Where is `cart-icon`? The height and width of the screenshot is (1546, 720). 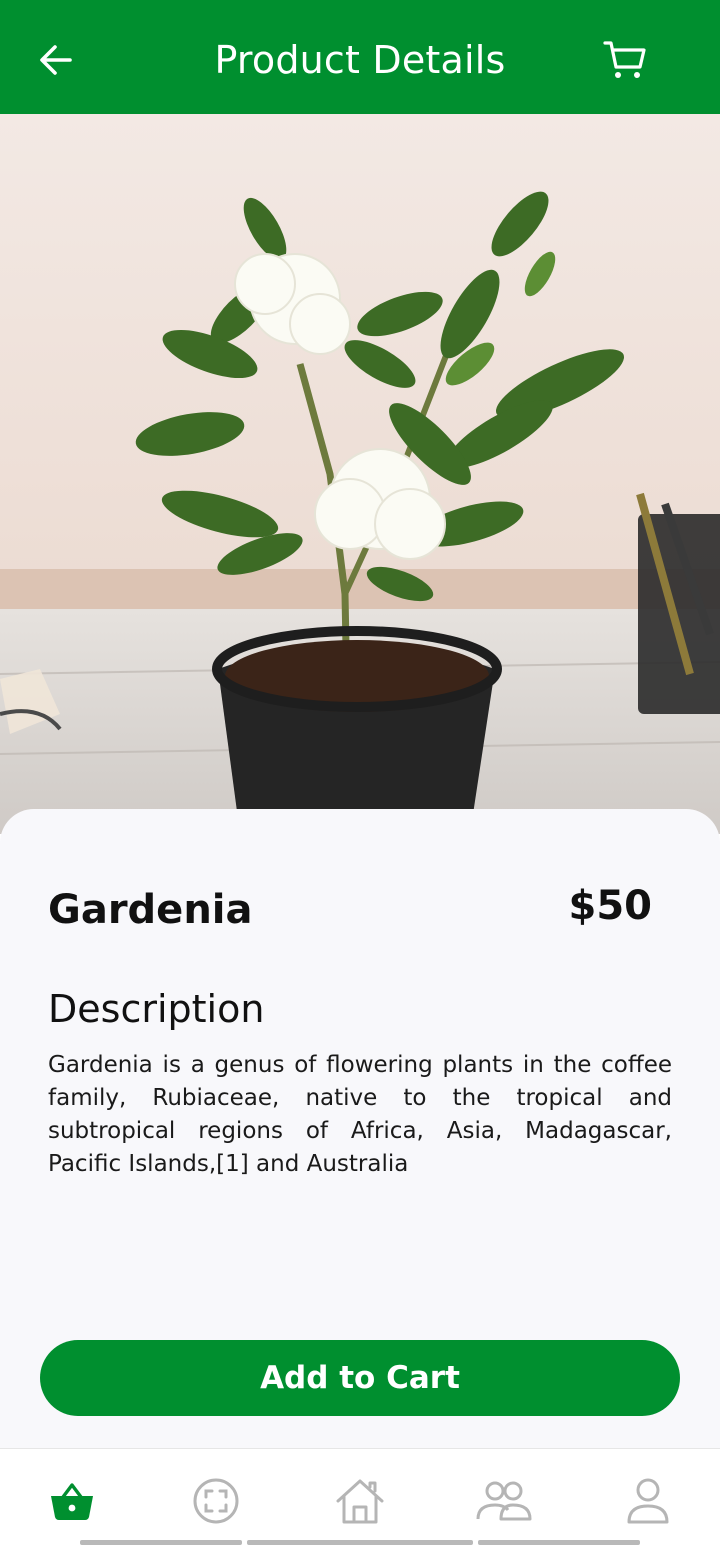
cart-icon is located at coordinates (624, 59).